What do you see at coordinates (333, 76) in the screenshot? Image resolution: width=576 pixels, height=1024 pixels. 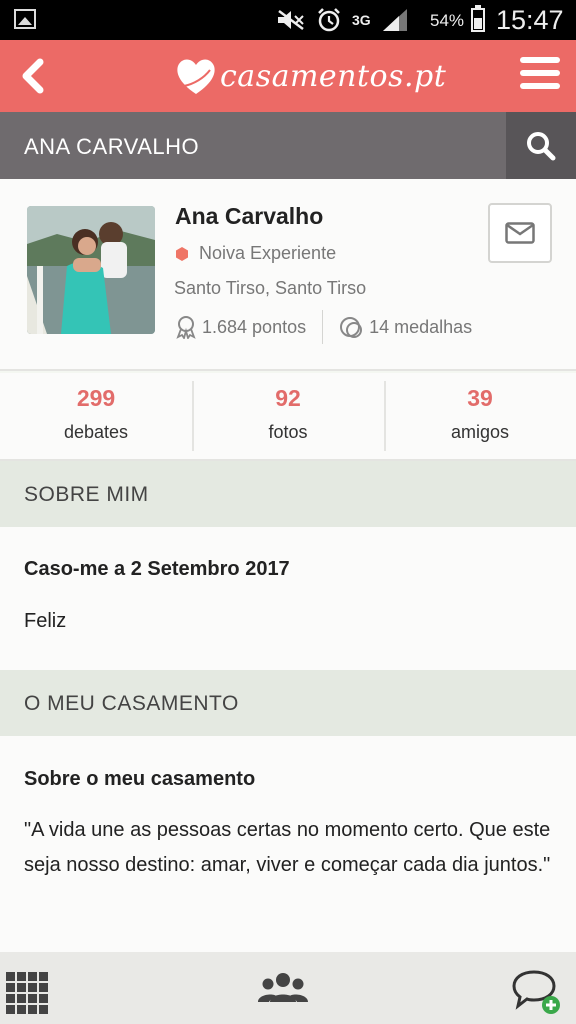 I see `logo-text: casamentos.pt` at bounding box center [333, 76].